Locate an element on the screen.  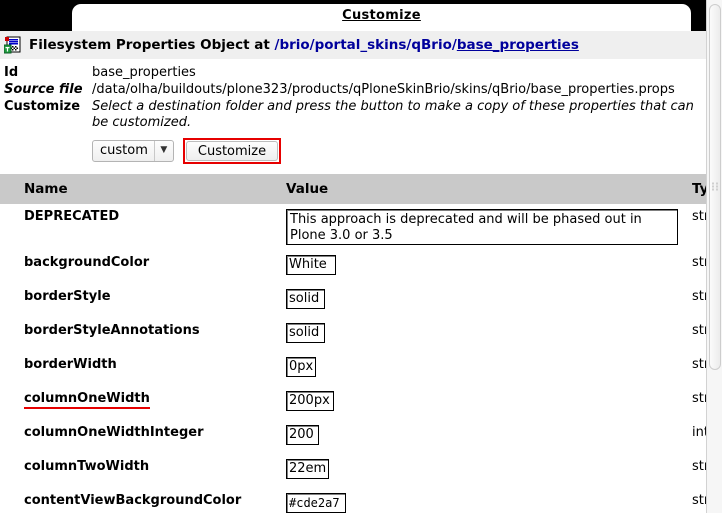
property-value-cell: 22em is located at coordinates (489, 471).